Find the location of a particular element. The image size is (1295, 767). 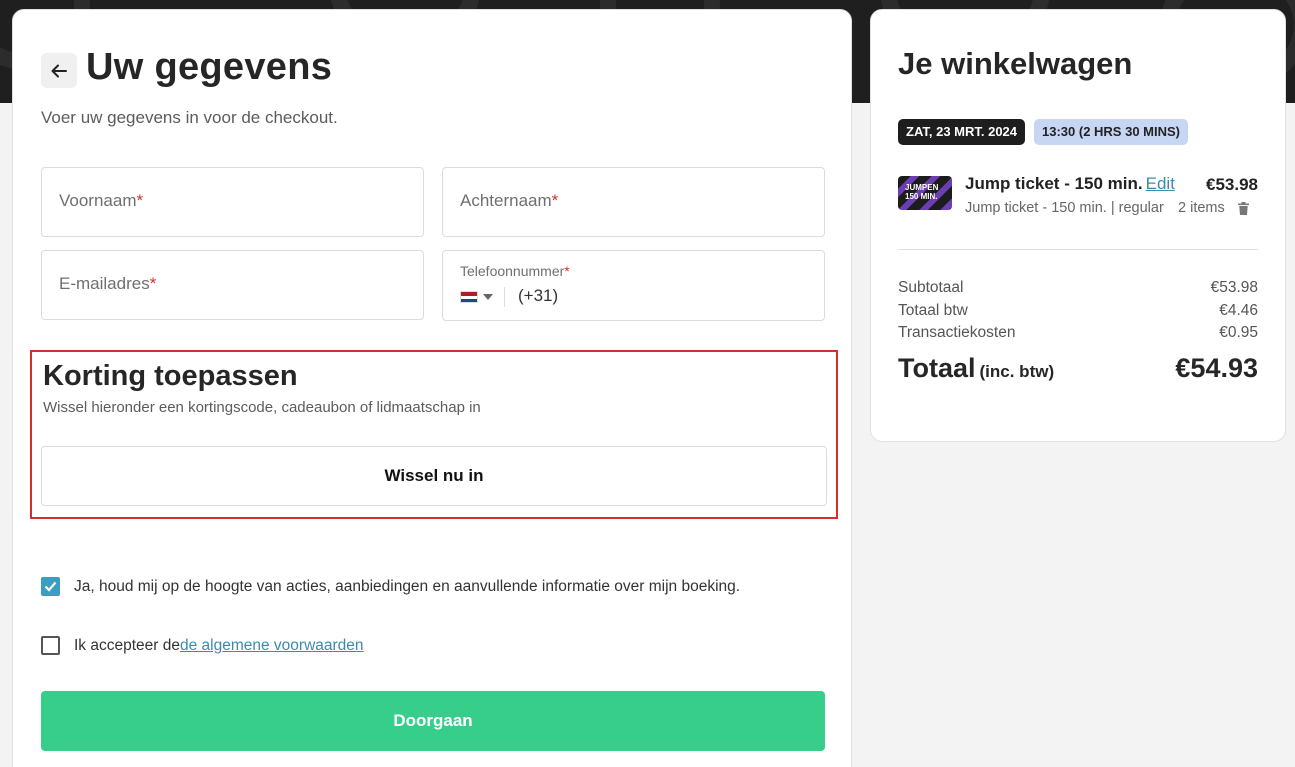

ticket-thumbnail-text: JUMPEN 150 MIN. is located at coordinates (922, 192).